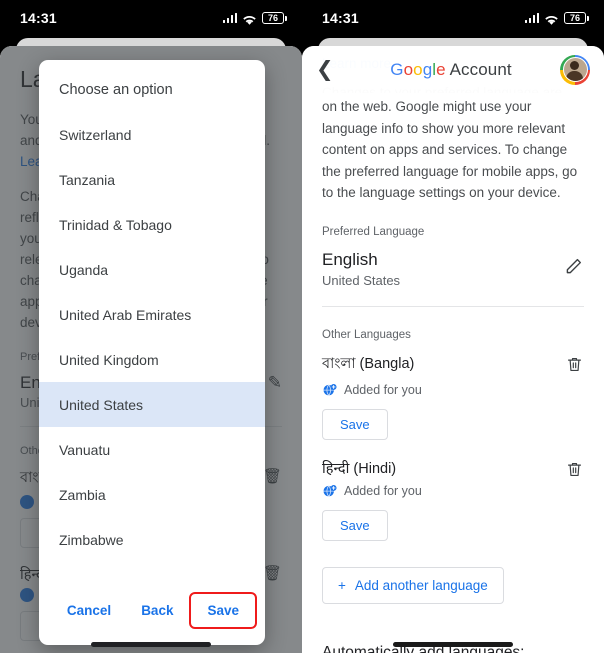 This screenshot has width=604, height=653. I want to click on preferred-language-value: English, so click(350, 259).